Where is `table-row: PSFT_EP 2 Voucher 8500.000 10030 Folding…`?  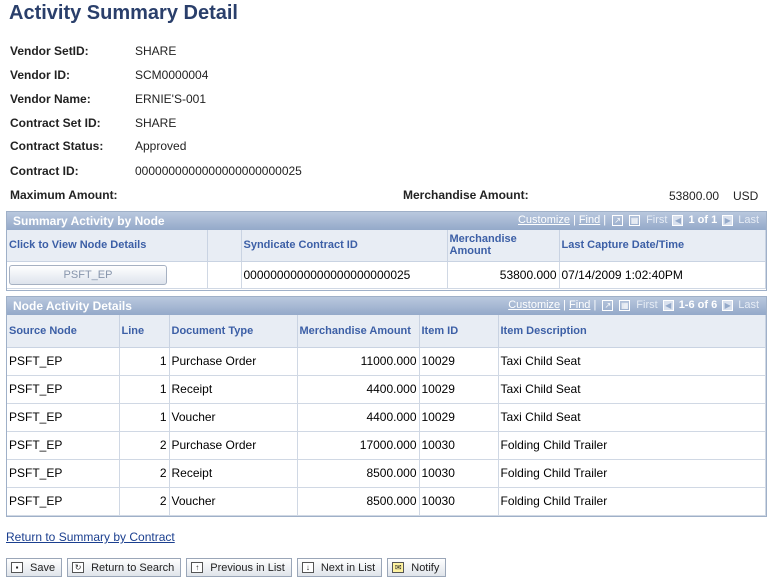 table-row: PSFT_EP 2 Voucher 8500.000 10030 Folding… is located at coordinates (386, 501).